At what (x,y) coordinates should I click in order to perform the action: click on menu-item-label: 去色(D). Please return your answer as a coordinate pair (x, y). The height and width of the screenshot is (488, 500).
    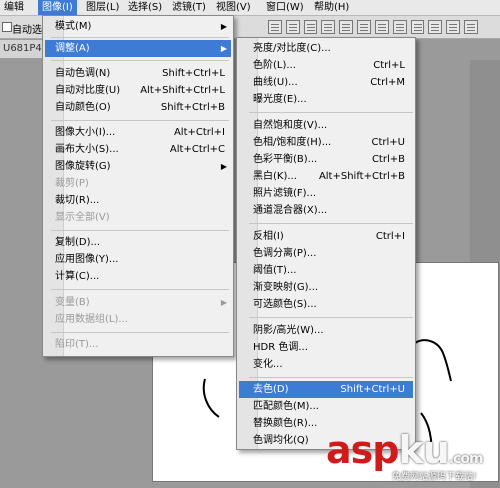
    Looking at the image, I should click on (271, 389).